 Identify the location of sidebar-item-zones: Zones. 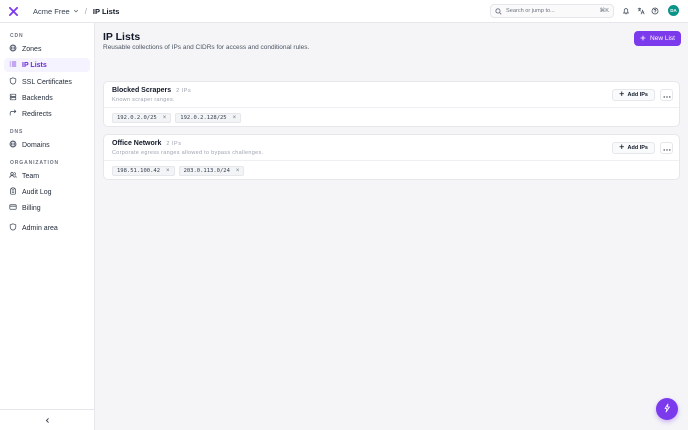
(47, 49).